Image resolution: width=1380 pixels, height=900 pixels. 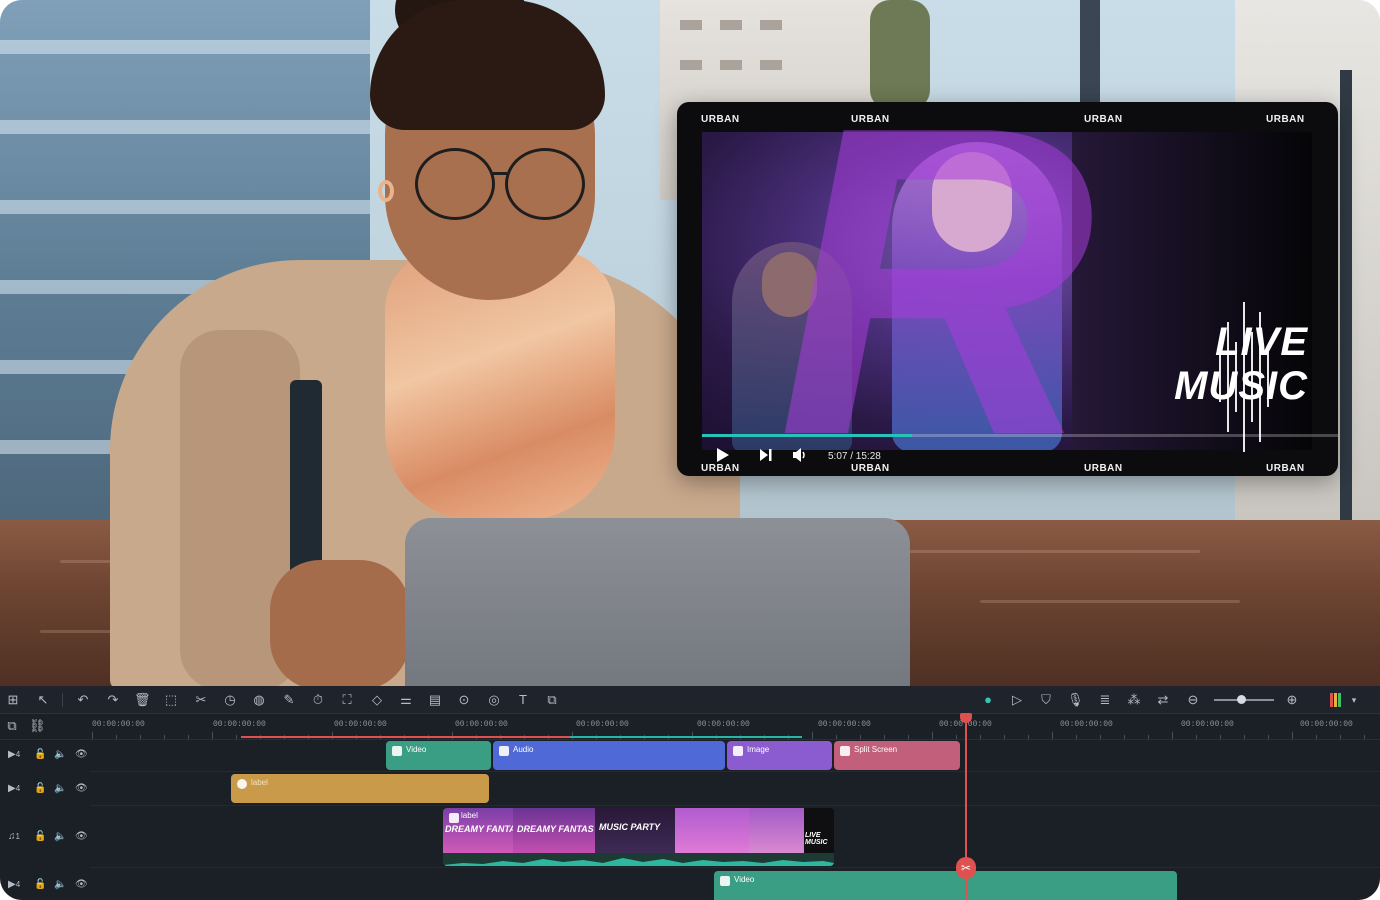 What do you see at coordinates (201, 700) in the screenshot?
I see `cut-icon: ✂` at bounding box center [201, 700].